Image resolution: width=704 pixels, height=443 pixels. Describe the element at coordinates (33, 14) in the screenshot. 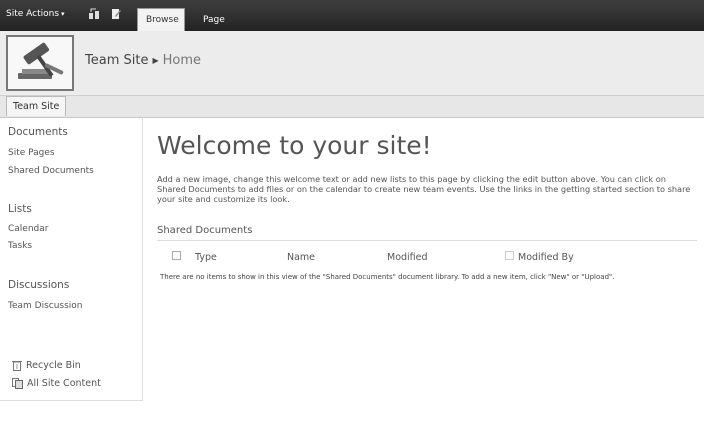

I see `site-actions-label: Site Actions` at that location.